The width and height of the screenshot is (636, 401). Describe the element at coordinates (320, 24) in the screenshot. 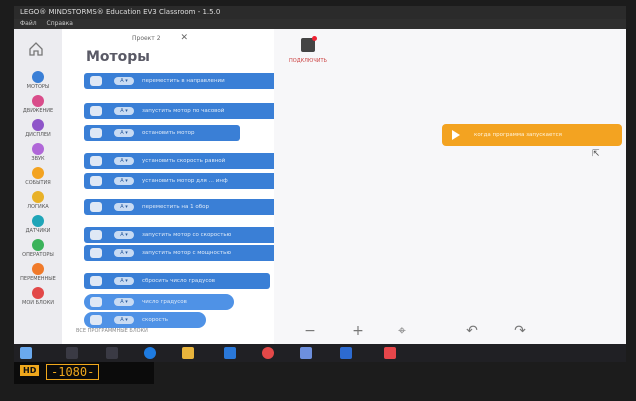

I see `menu-bar: Файл Справка` at that location.